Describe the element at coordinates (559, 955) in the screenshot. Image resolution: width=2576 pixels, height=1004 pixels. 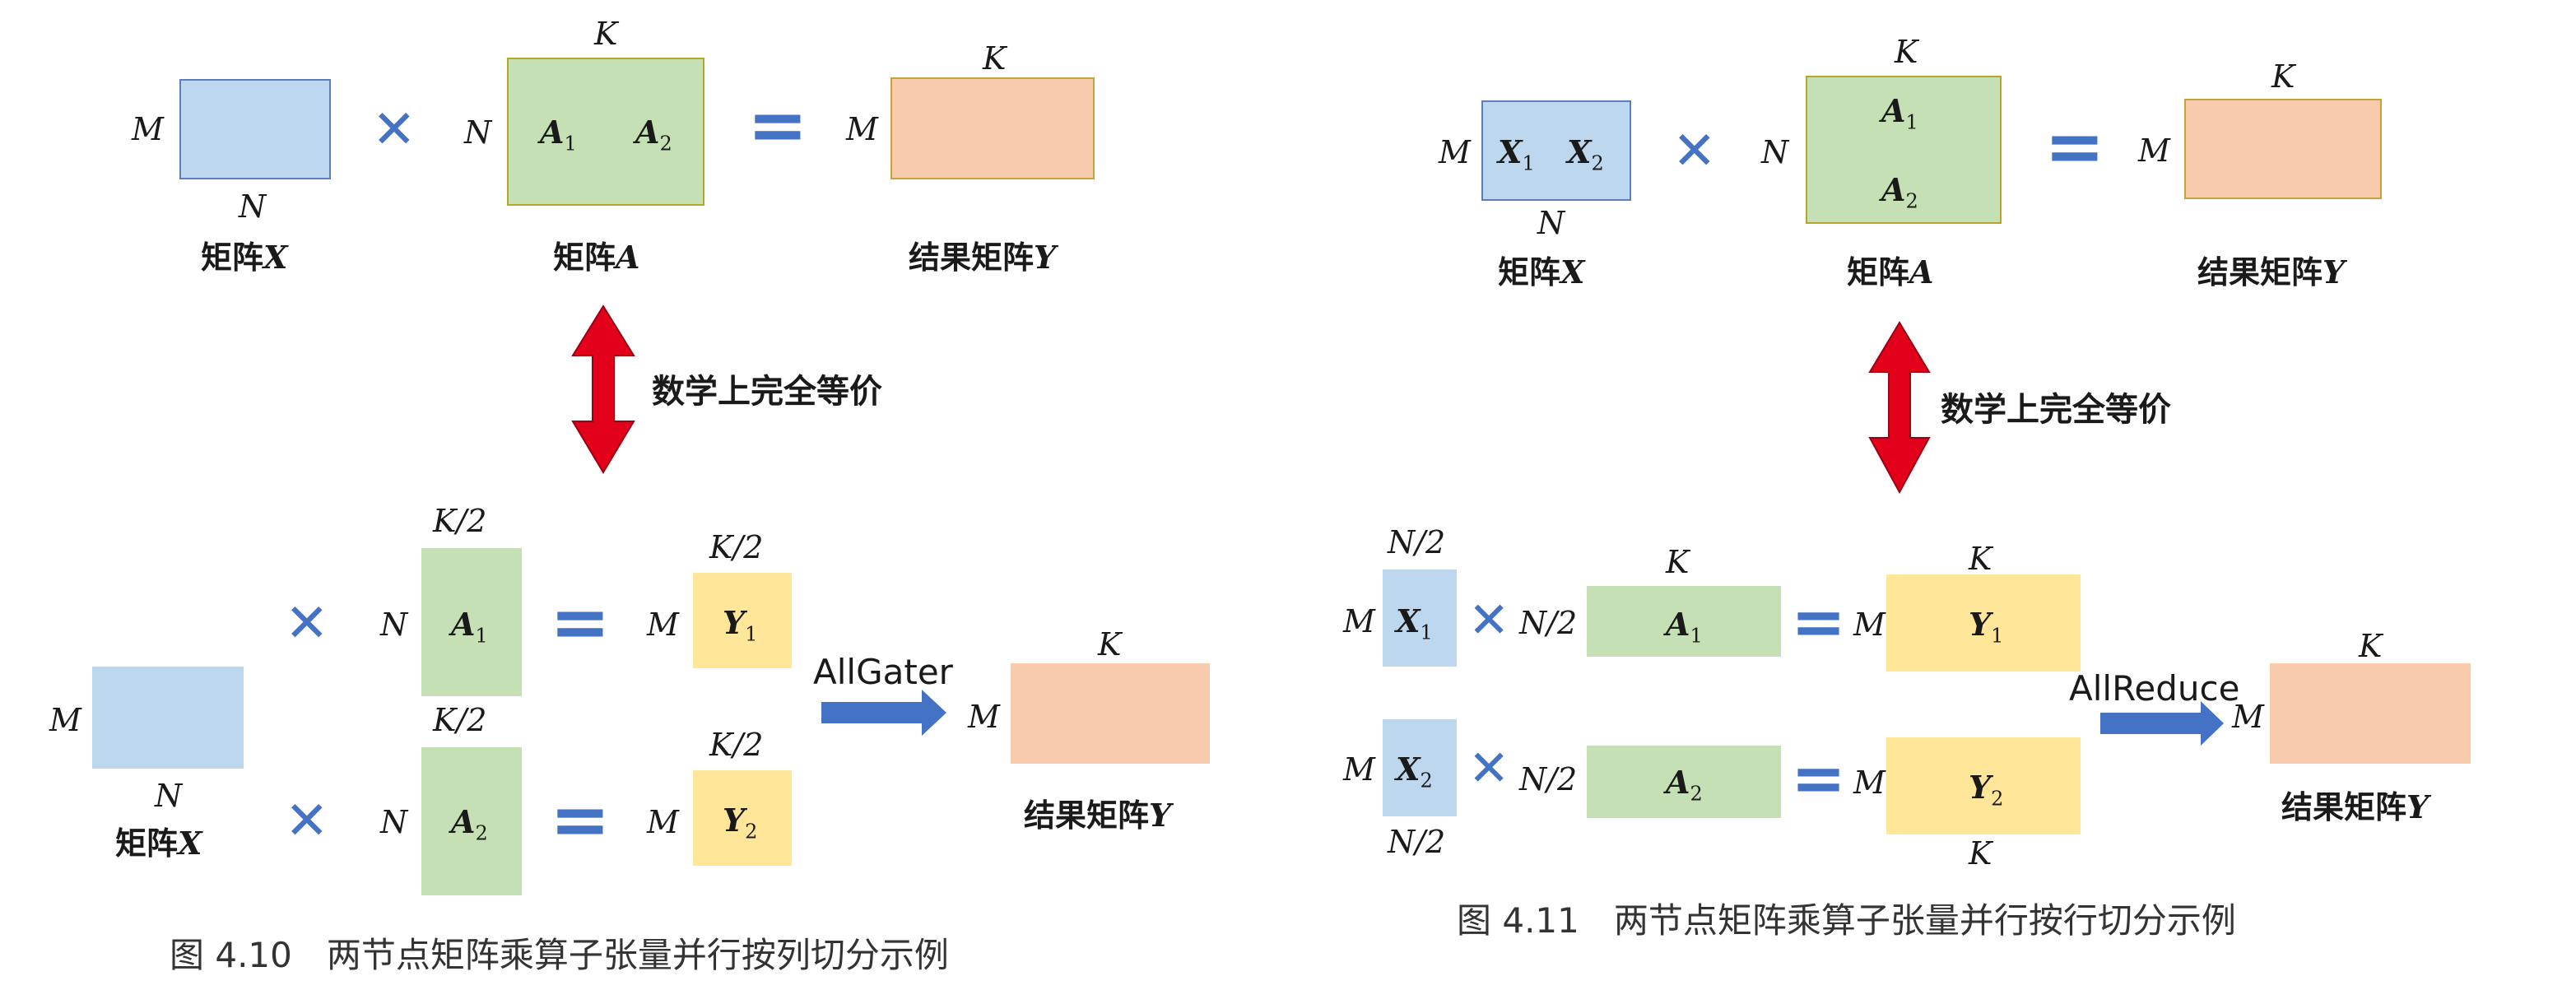
I see `left-figure-caption: 图 4.10 两节点矩阵乘算子张量并行按列切分示例` at that location.